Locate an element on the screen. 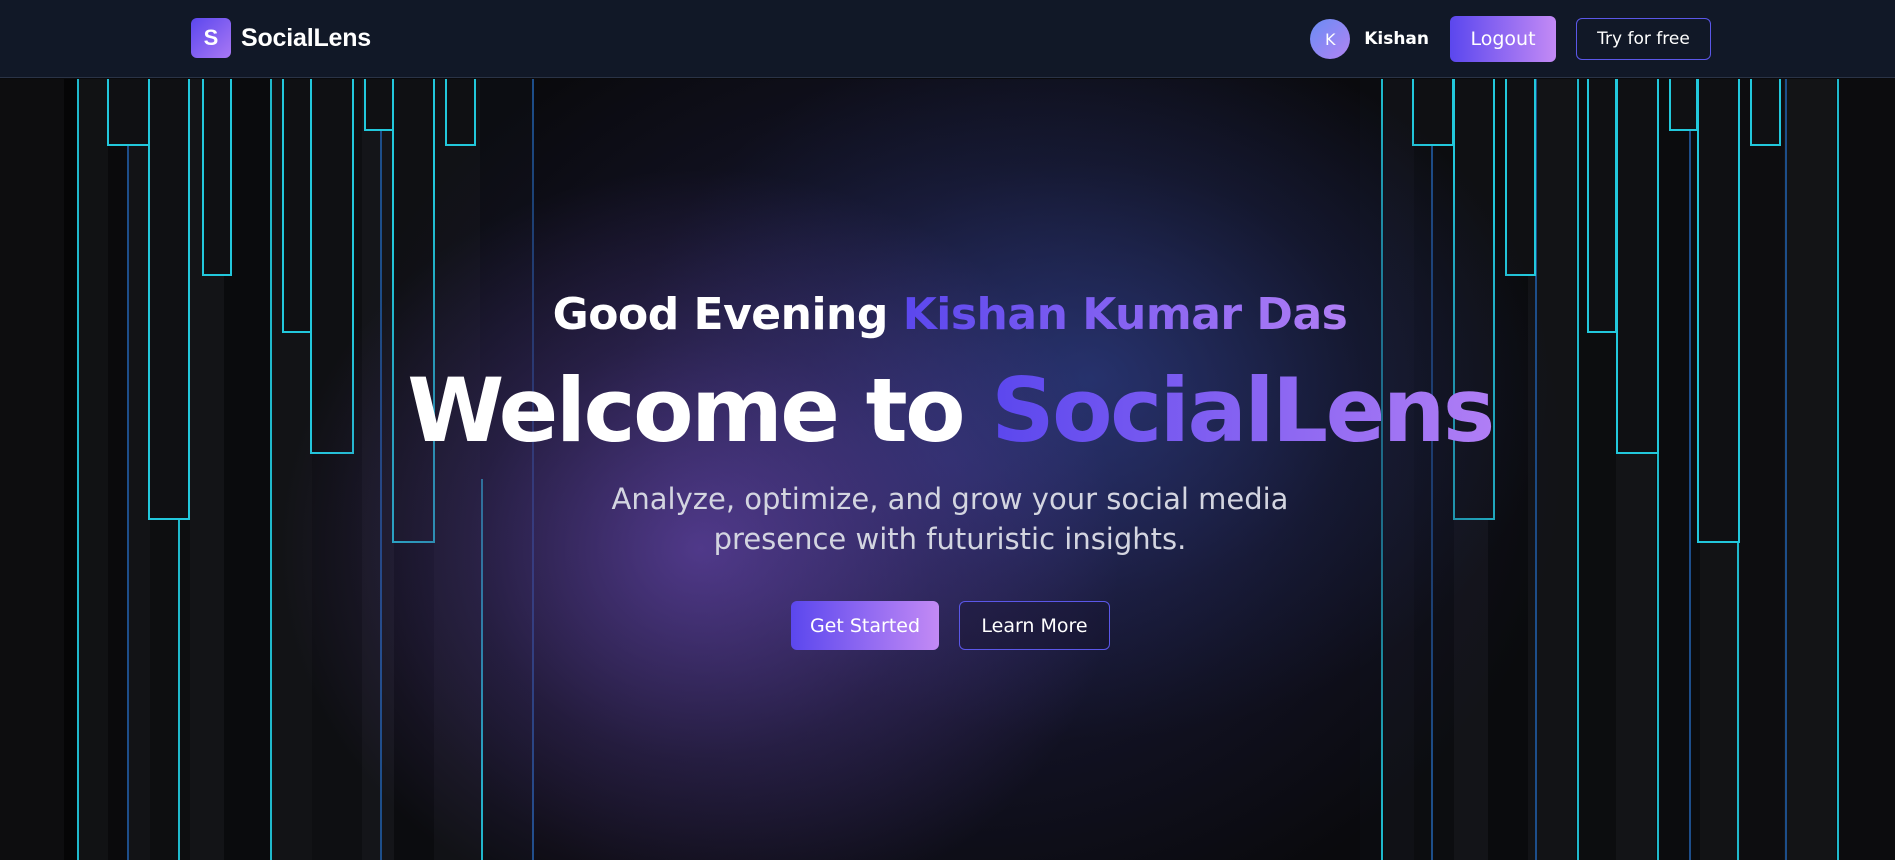 The width and height of the screenshot is (1895, 860). greeting-heading: Good Evening Kishan Kumar Das is located at coordinates (947, 314).